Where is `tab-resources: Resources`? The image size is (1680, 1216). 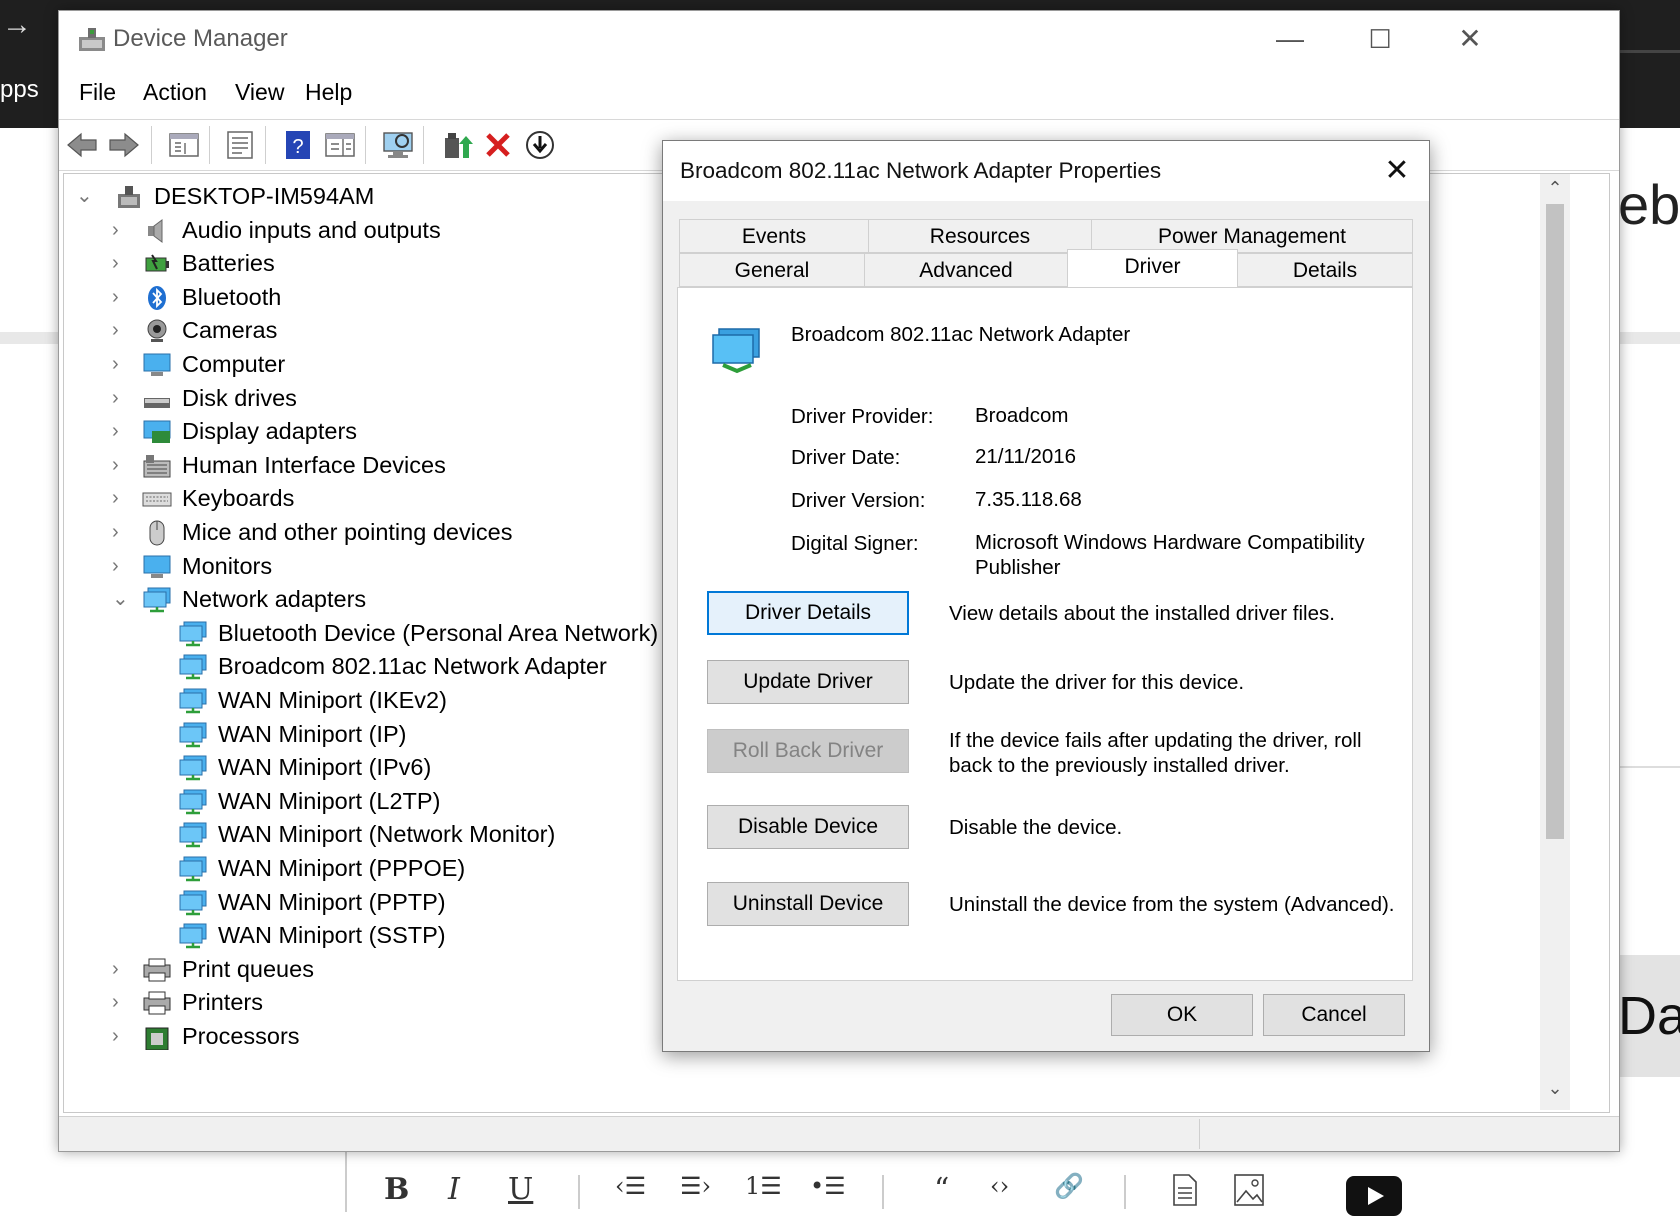
tab-resources: Resources is located at coordinates (980, 236).